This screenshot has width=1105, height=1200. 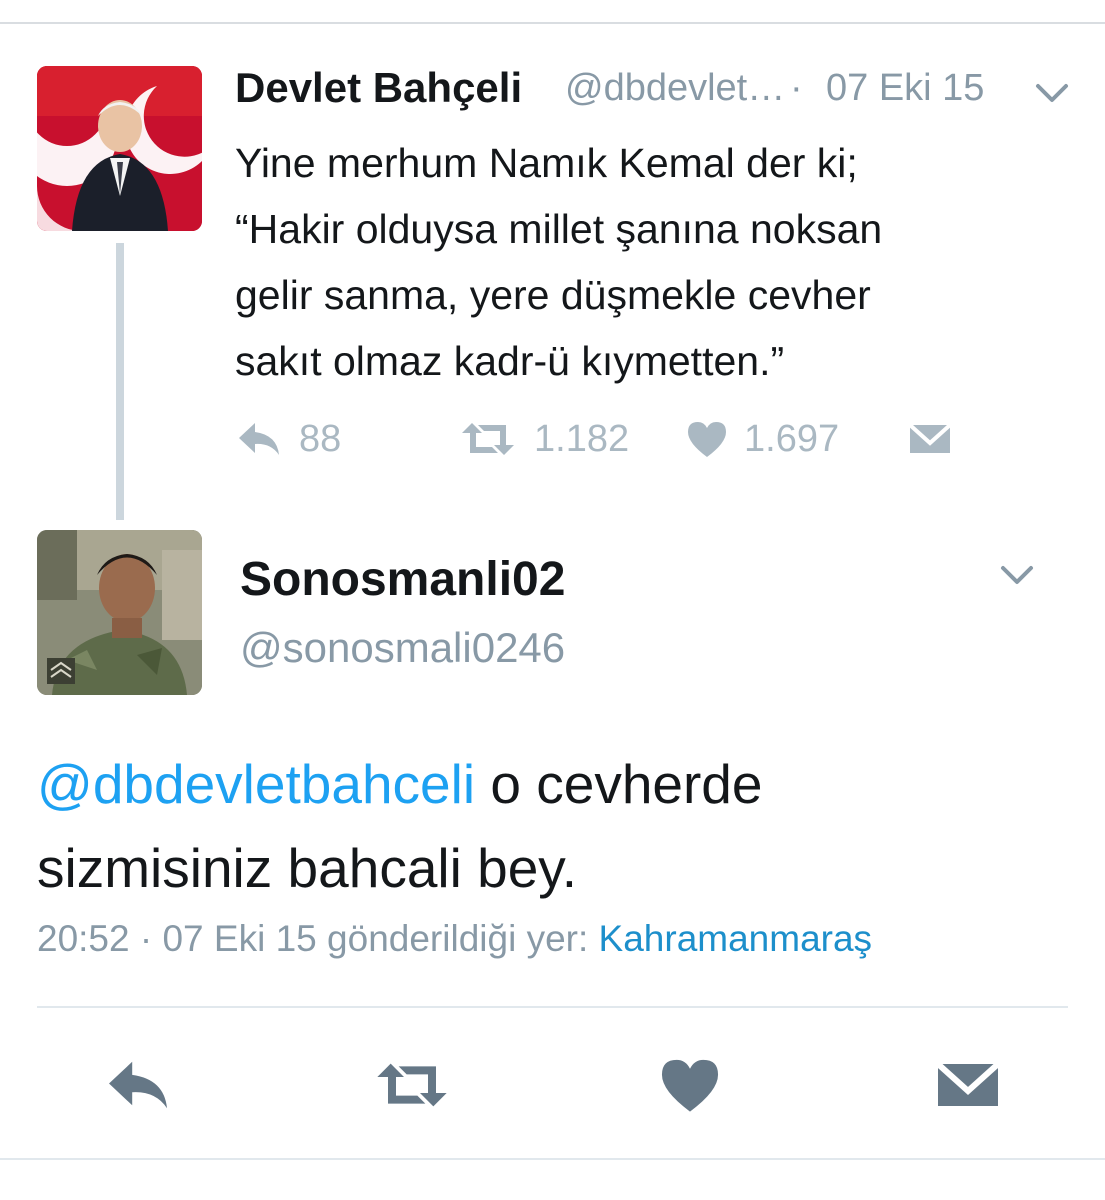 I want to click on tweet-time: 20:52, so click(x=83, y=938).